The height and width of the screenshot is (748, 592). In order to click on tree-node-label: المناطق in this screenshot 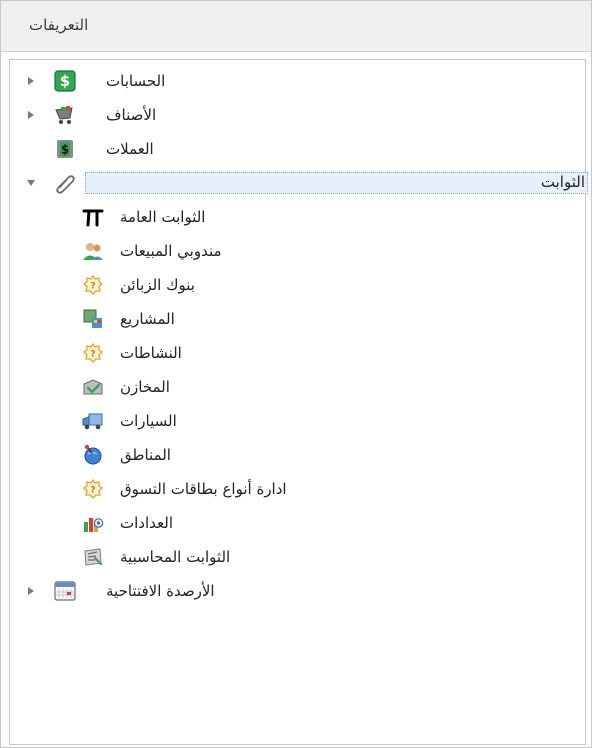, I will do `click(145, 455)`.